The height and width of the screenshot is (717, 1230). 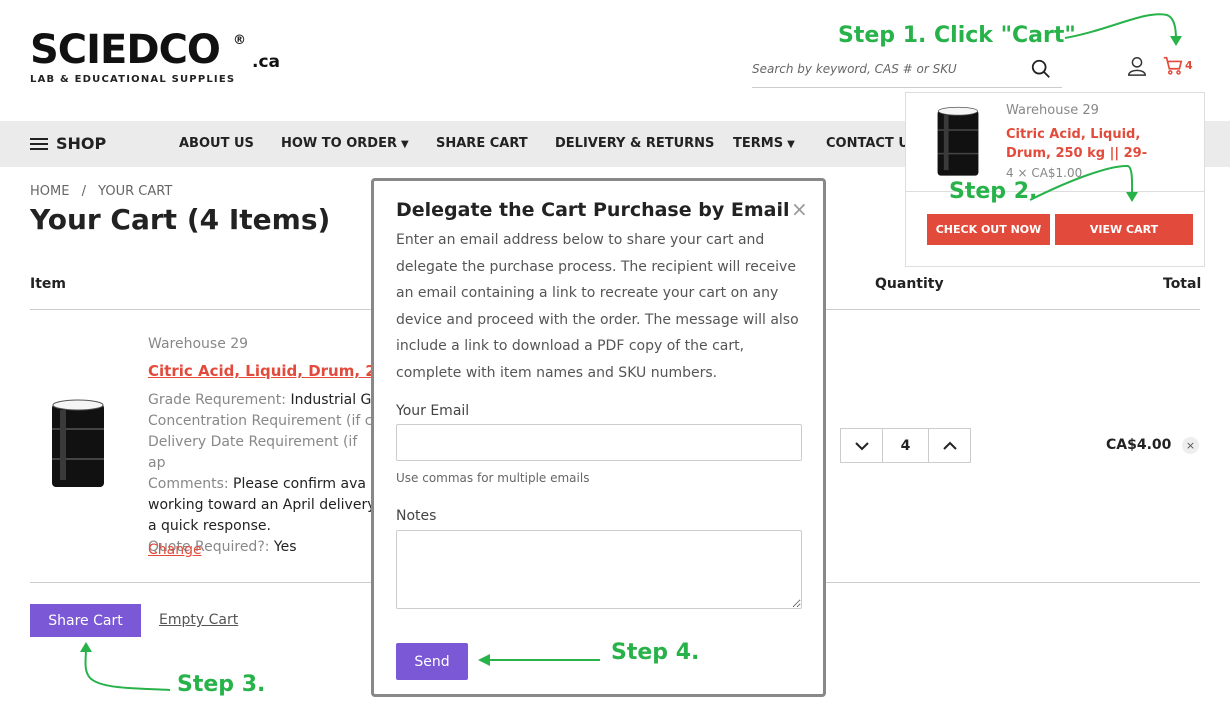 I want to click on notes-label: Notes, so click(x=416, y=516).